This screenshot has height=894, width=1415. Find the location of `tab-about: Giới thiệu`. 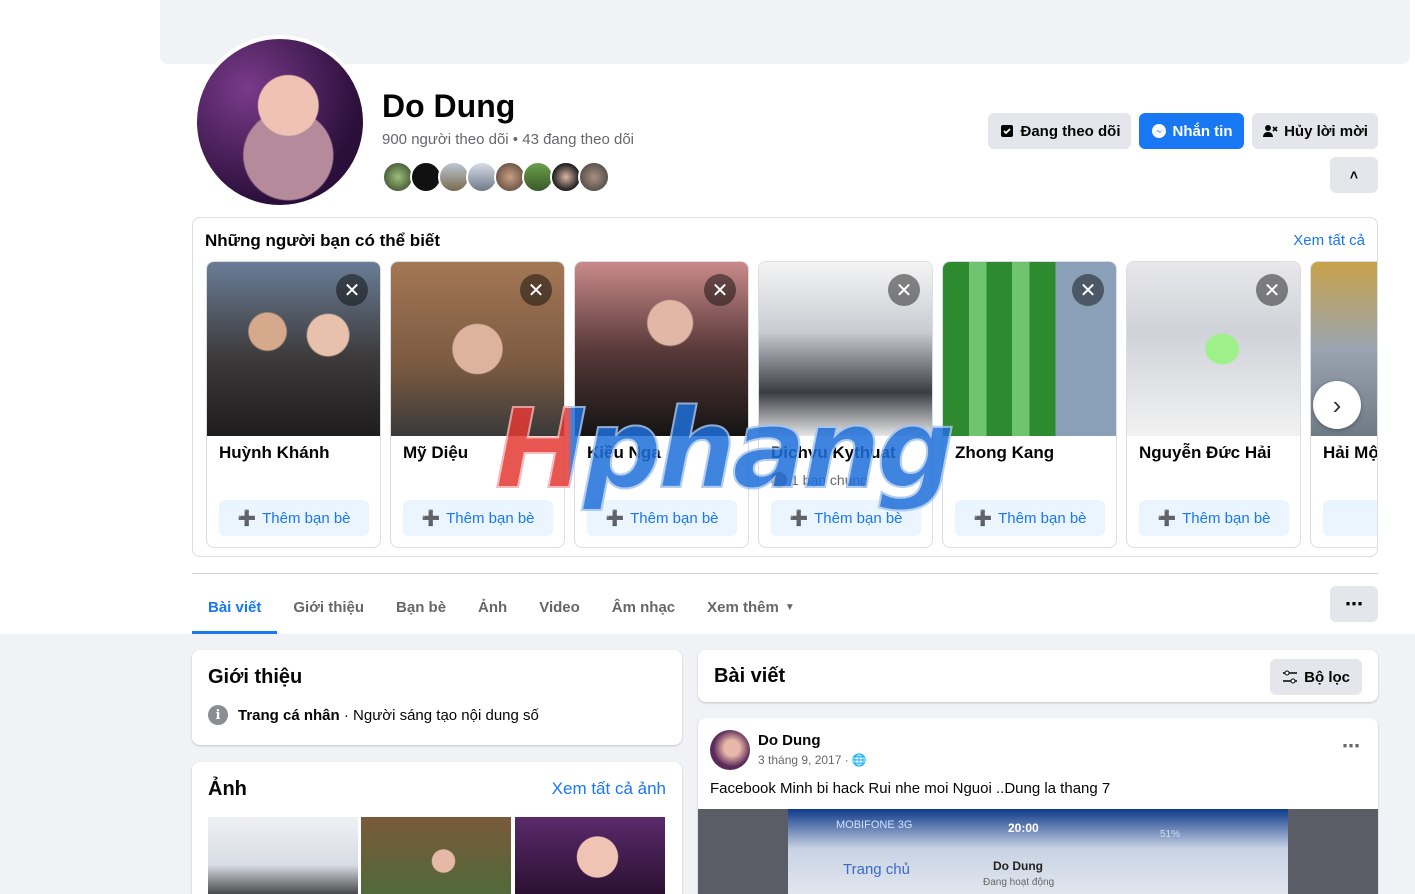

tab-about: Giới thiệu is located at coordinates (328, 607).